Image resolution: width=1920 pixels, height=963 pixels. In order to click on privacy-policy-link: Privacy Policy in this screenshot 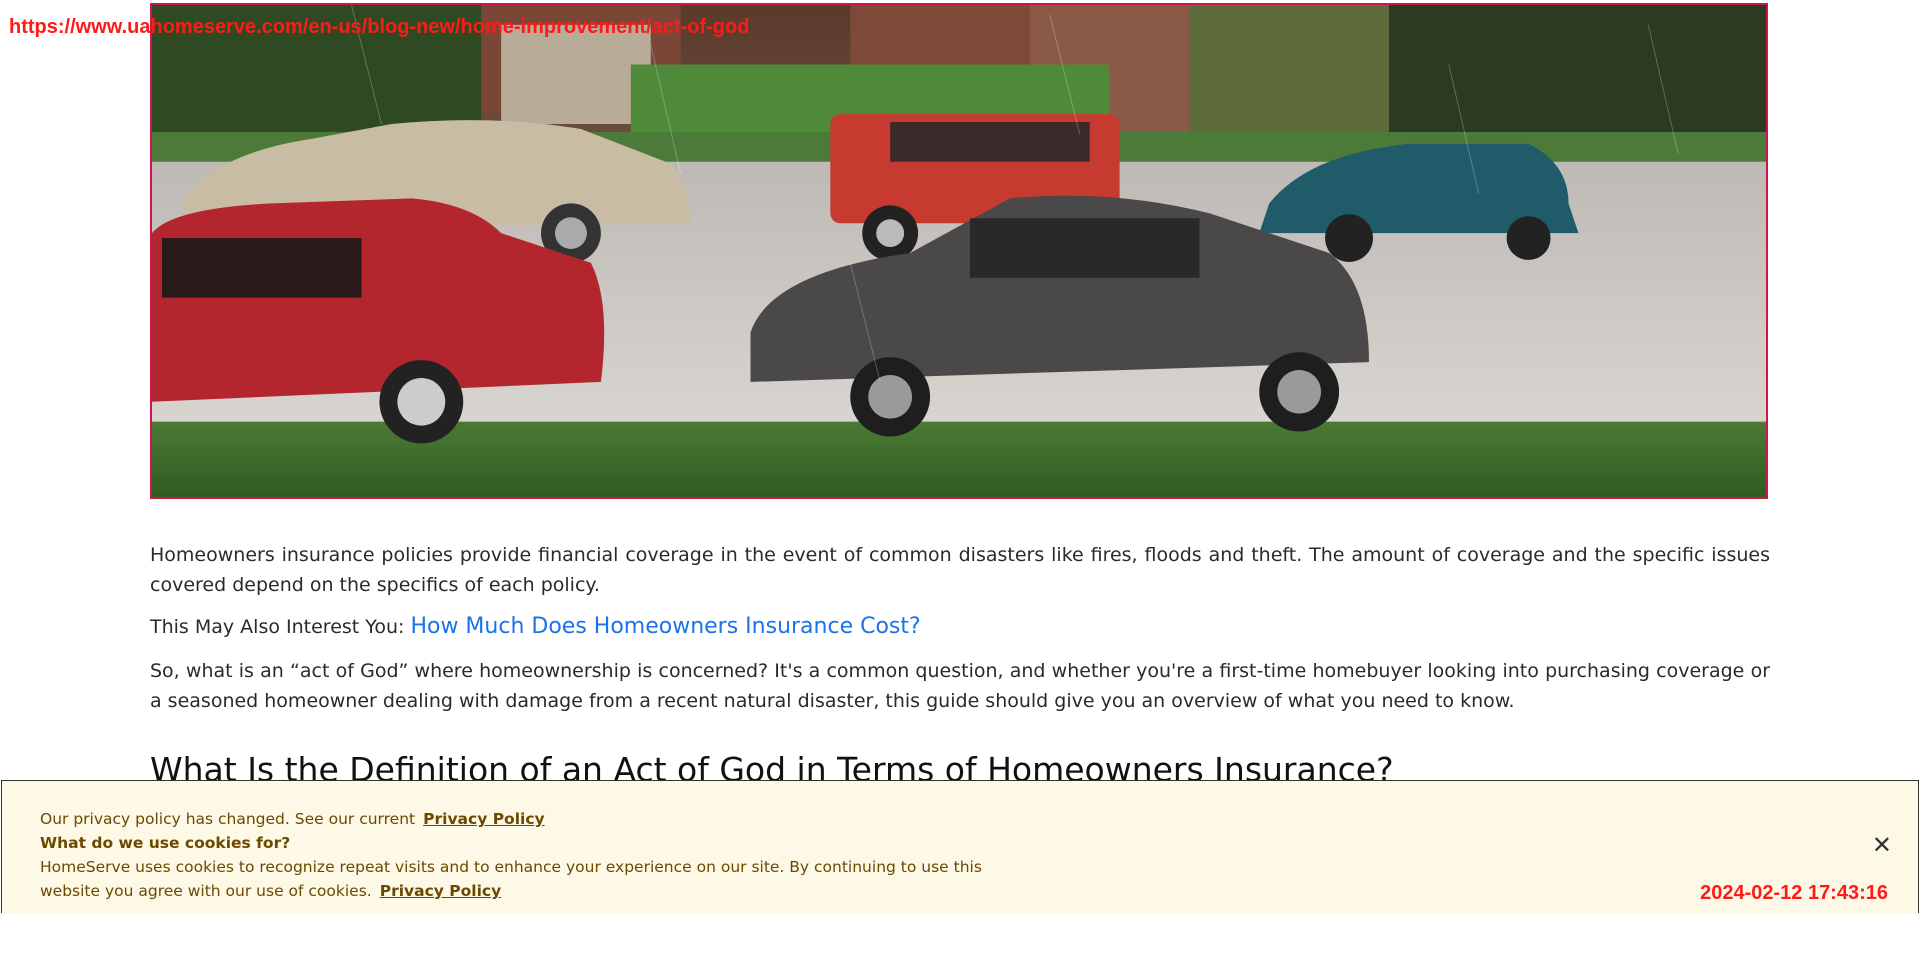, I will do `click(484, 819)`.